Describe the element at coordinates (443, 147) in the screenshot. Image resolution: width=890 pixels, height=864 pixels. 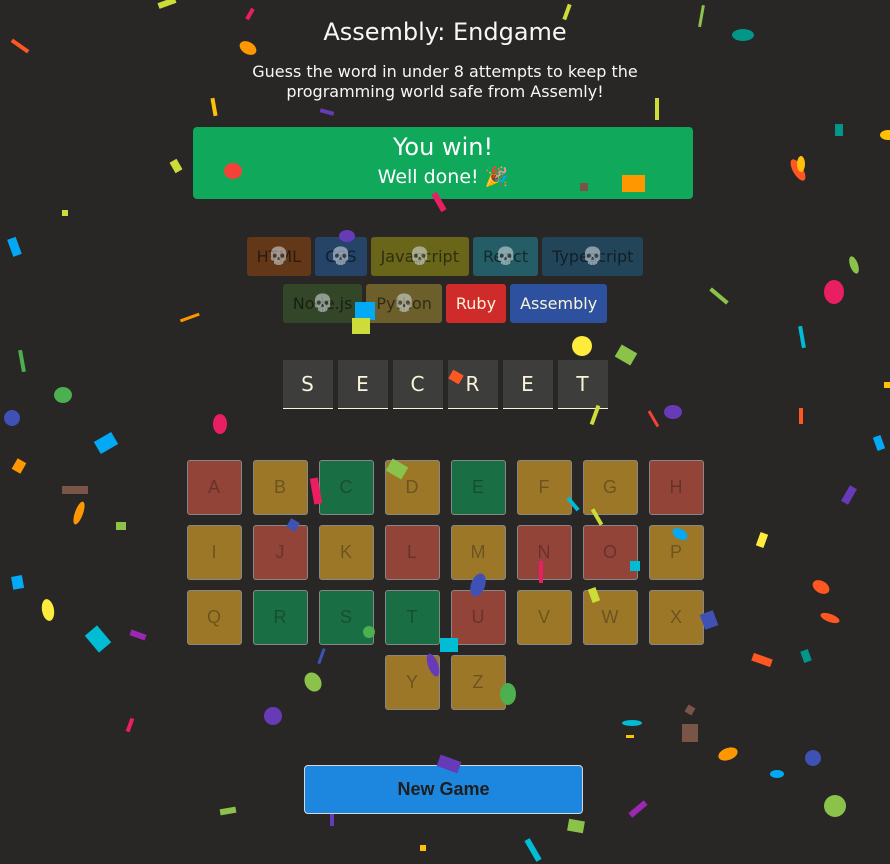
I see `status-title: You win!` at that location.